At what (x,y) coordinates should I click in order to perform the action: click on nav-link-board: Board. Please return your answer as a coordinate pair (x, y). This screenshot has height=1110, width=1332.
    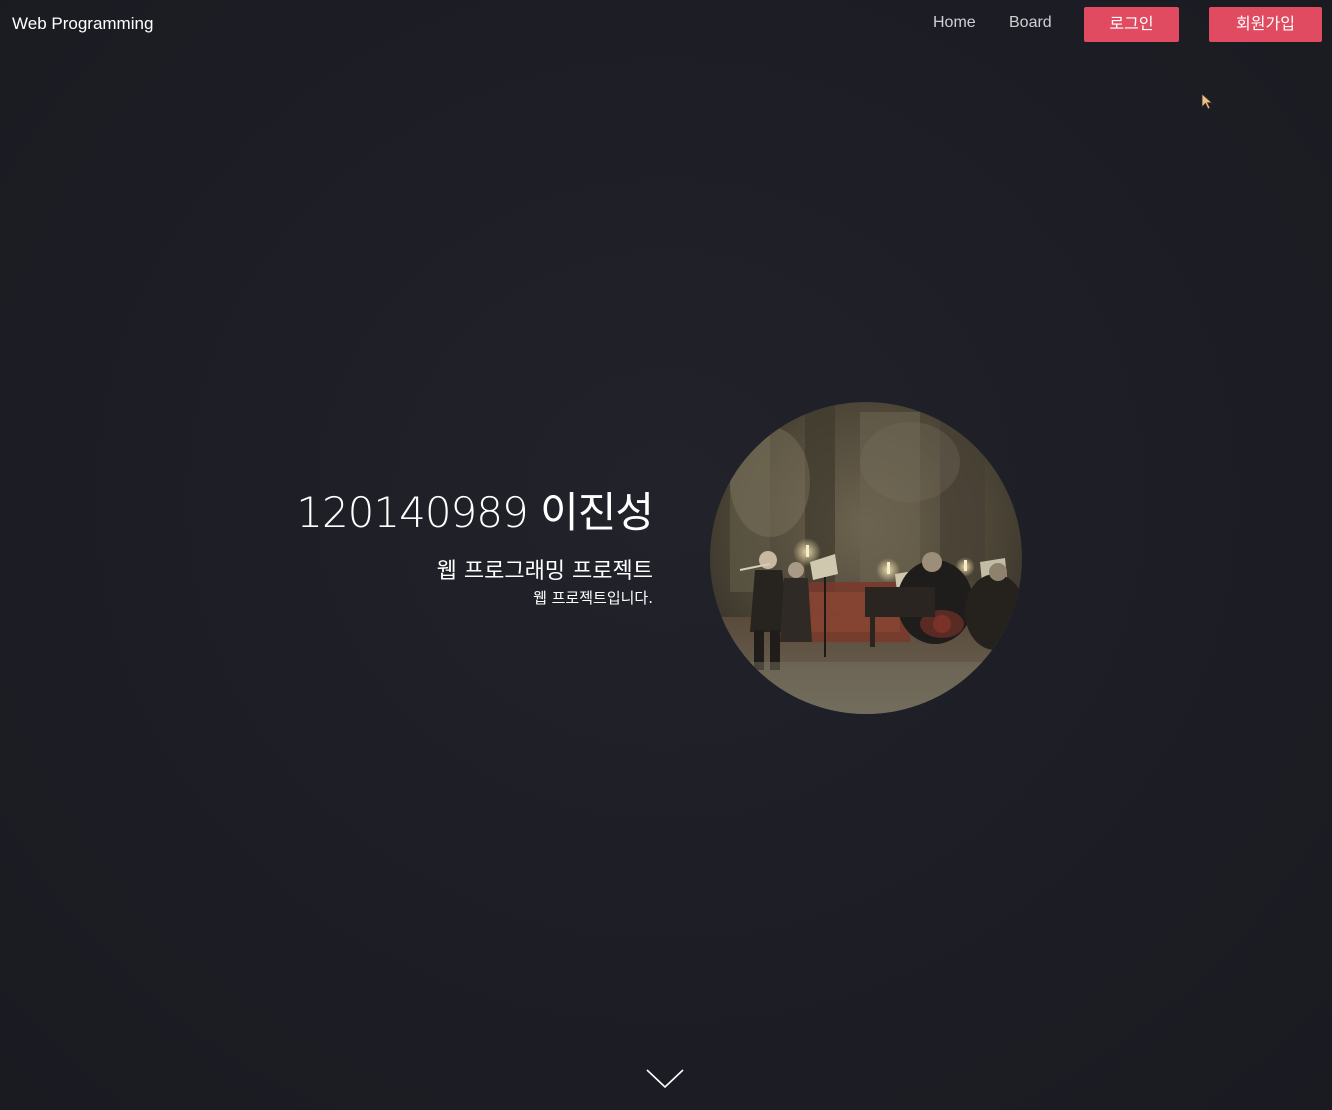
    Looking at the image, I should click on (1030, 23).